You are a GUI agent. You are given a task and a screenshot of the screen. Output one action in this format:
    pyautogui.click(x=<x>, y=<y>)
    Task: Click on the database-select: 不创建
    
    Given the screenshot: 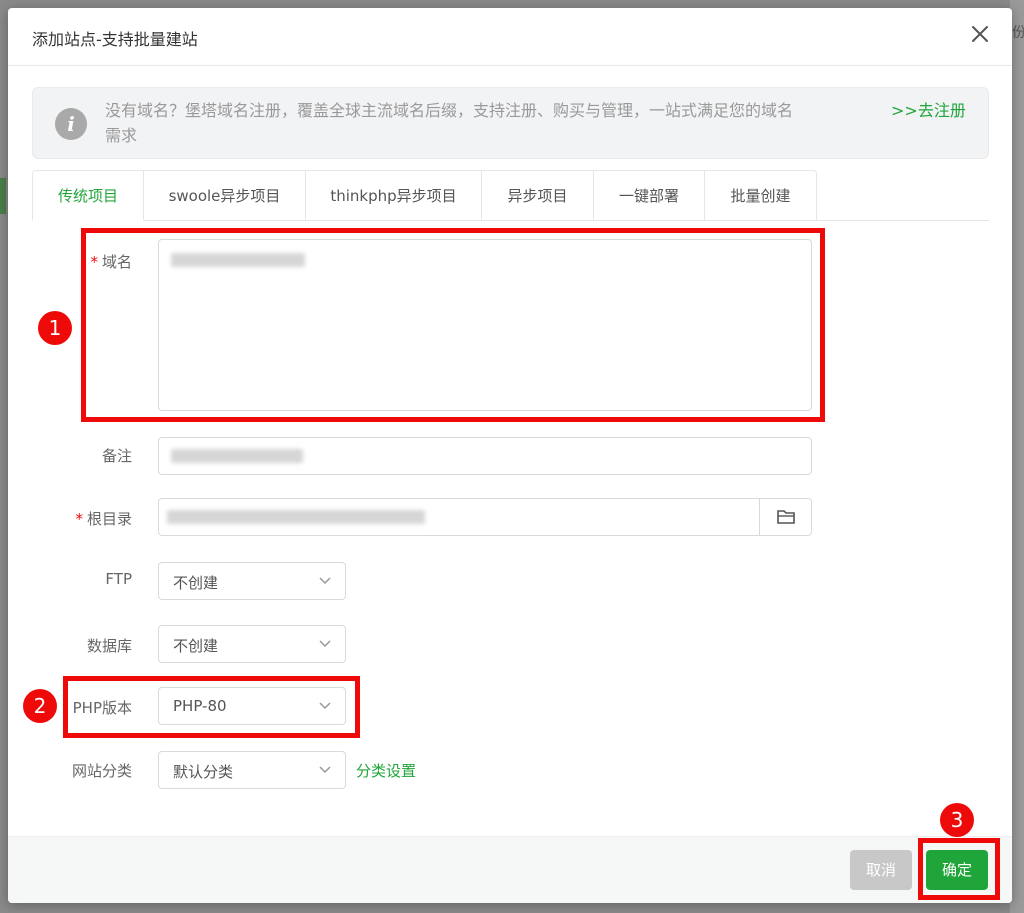 What is the action you would take?
    pyautogui.click(x=252, y=644)
    